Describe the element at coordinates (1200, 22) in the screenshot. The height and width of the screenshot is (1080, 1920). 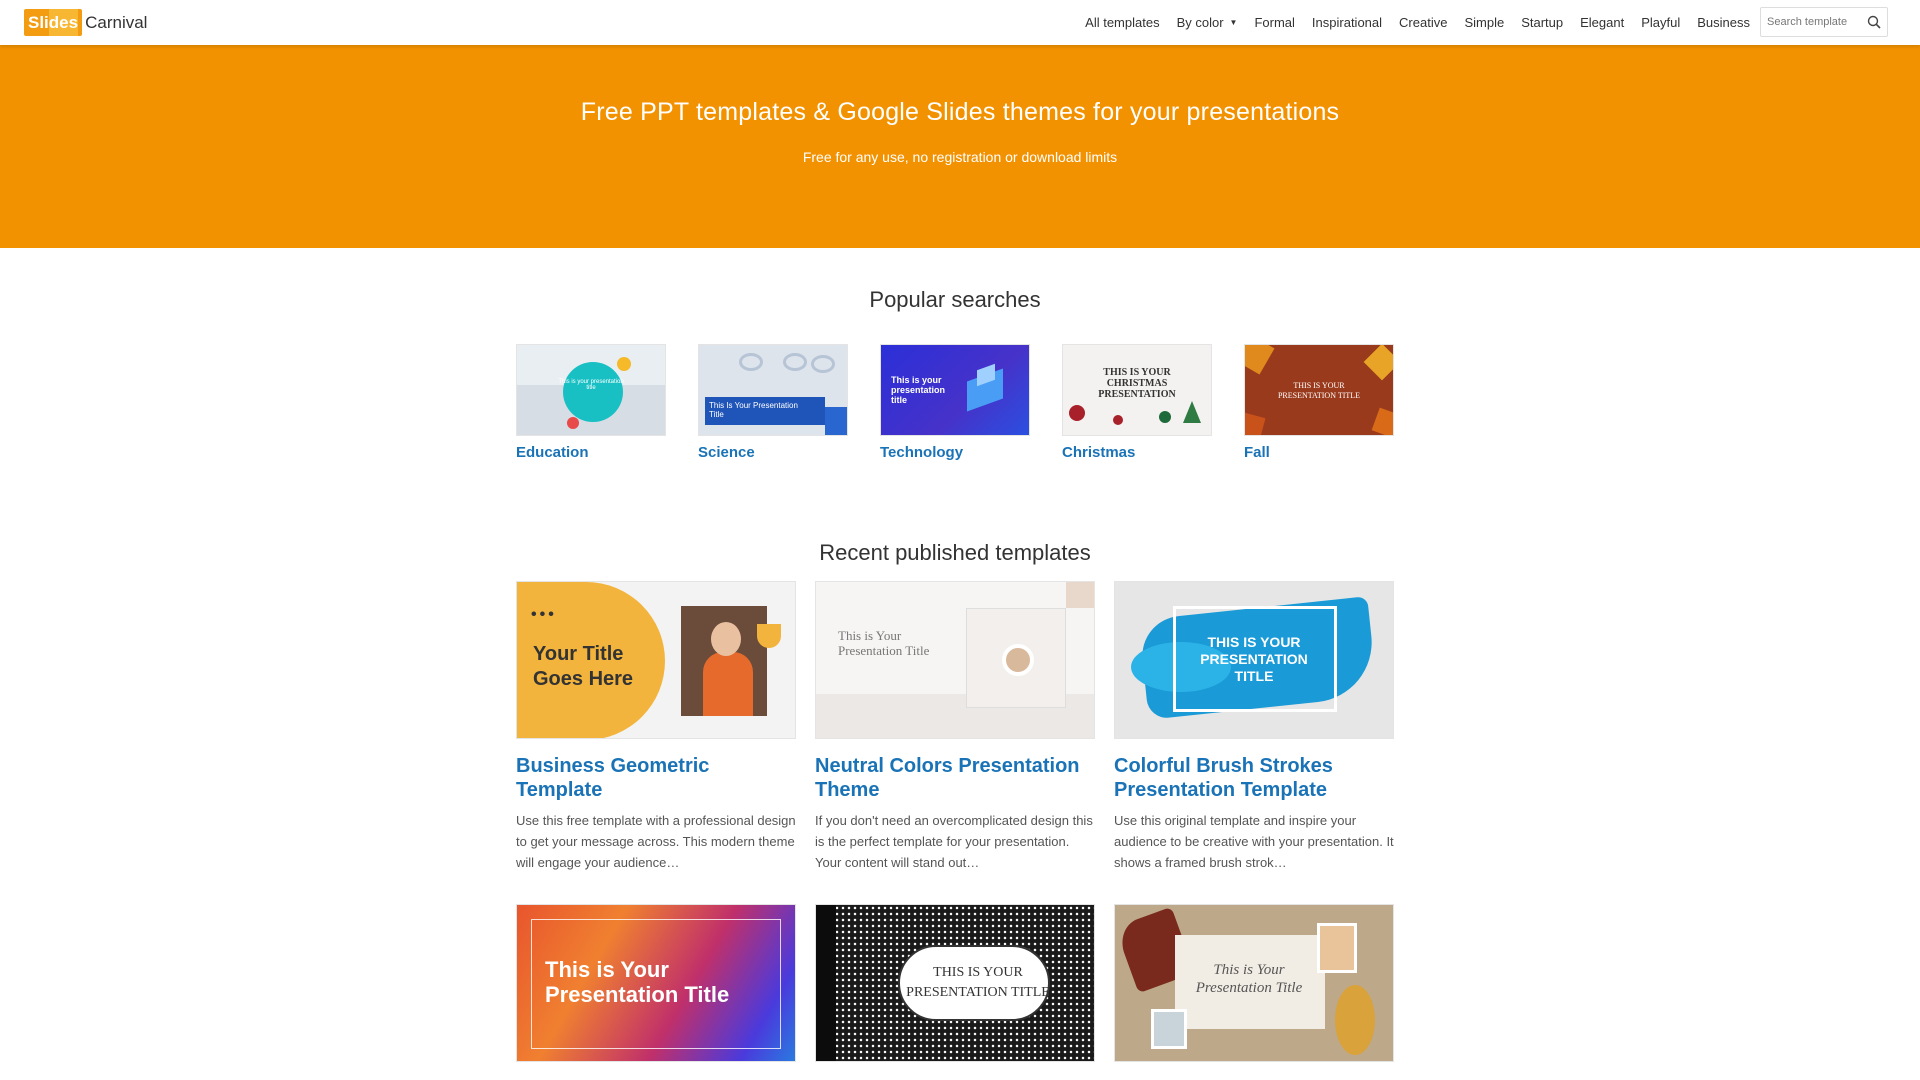
I see `nav-by-color-label: By color` at that location.